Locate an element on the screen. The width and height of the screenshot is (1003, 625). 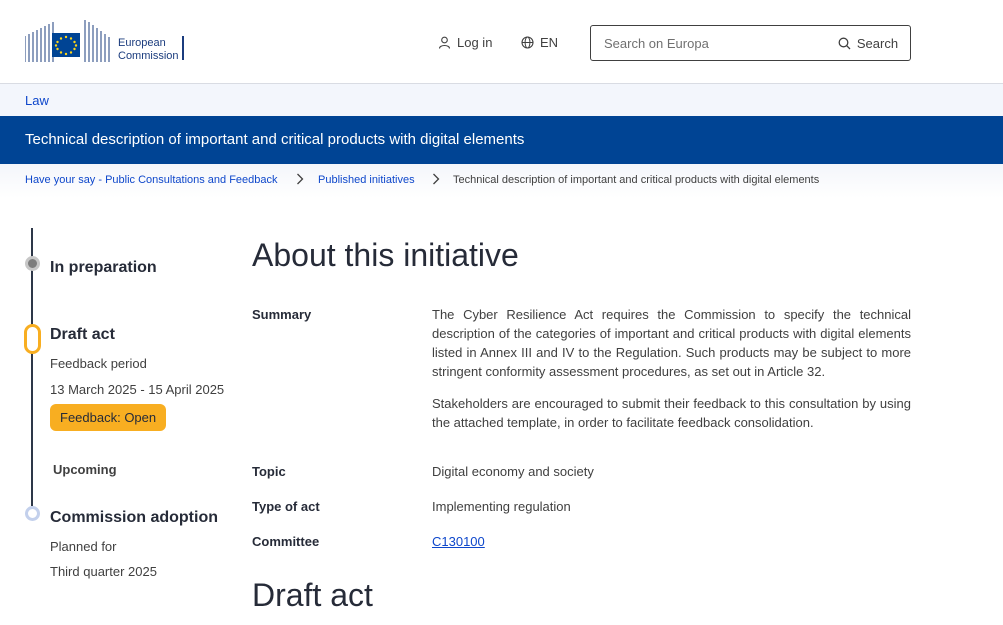
logo-text-line1: European is located at coordinates (142, 43).